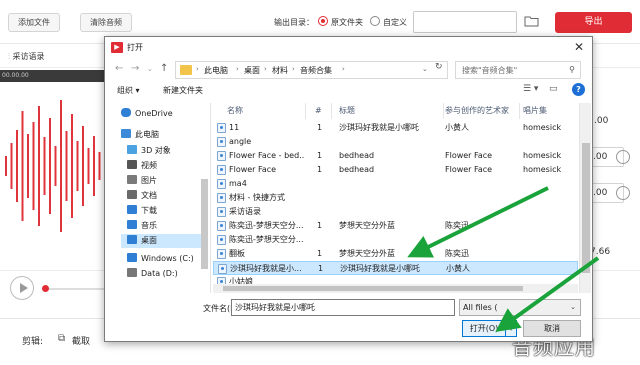  What do you see at coordinates (253, 169) in the screenshot?
I see `cell-name: Flower Face` at bounding box center [253, 169].